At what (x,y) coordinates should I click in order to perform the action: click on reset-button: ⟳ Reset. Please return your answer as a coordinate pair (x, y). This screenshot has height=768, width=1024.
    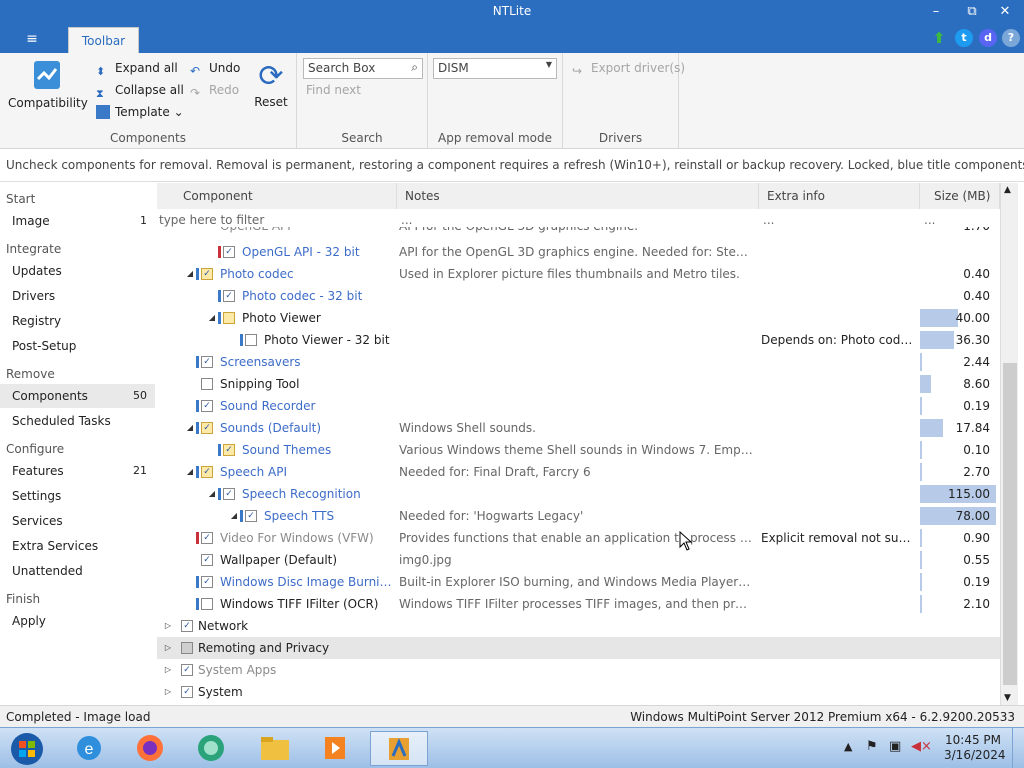
    Looking at the image, I should click on (271, 84).